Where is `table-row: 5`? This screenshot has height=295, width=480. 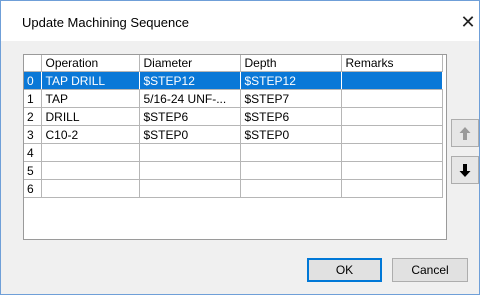 table-row: 5 is located at coordinates (233, 170).